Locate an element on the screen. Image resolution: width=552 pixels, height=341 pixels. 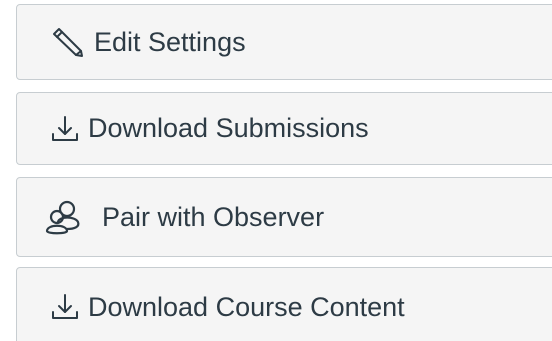
download-course-content-label: Download Course Content is located at coordinates (246, 306).